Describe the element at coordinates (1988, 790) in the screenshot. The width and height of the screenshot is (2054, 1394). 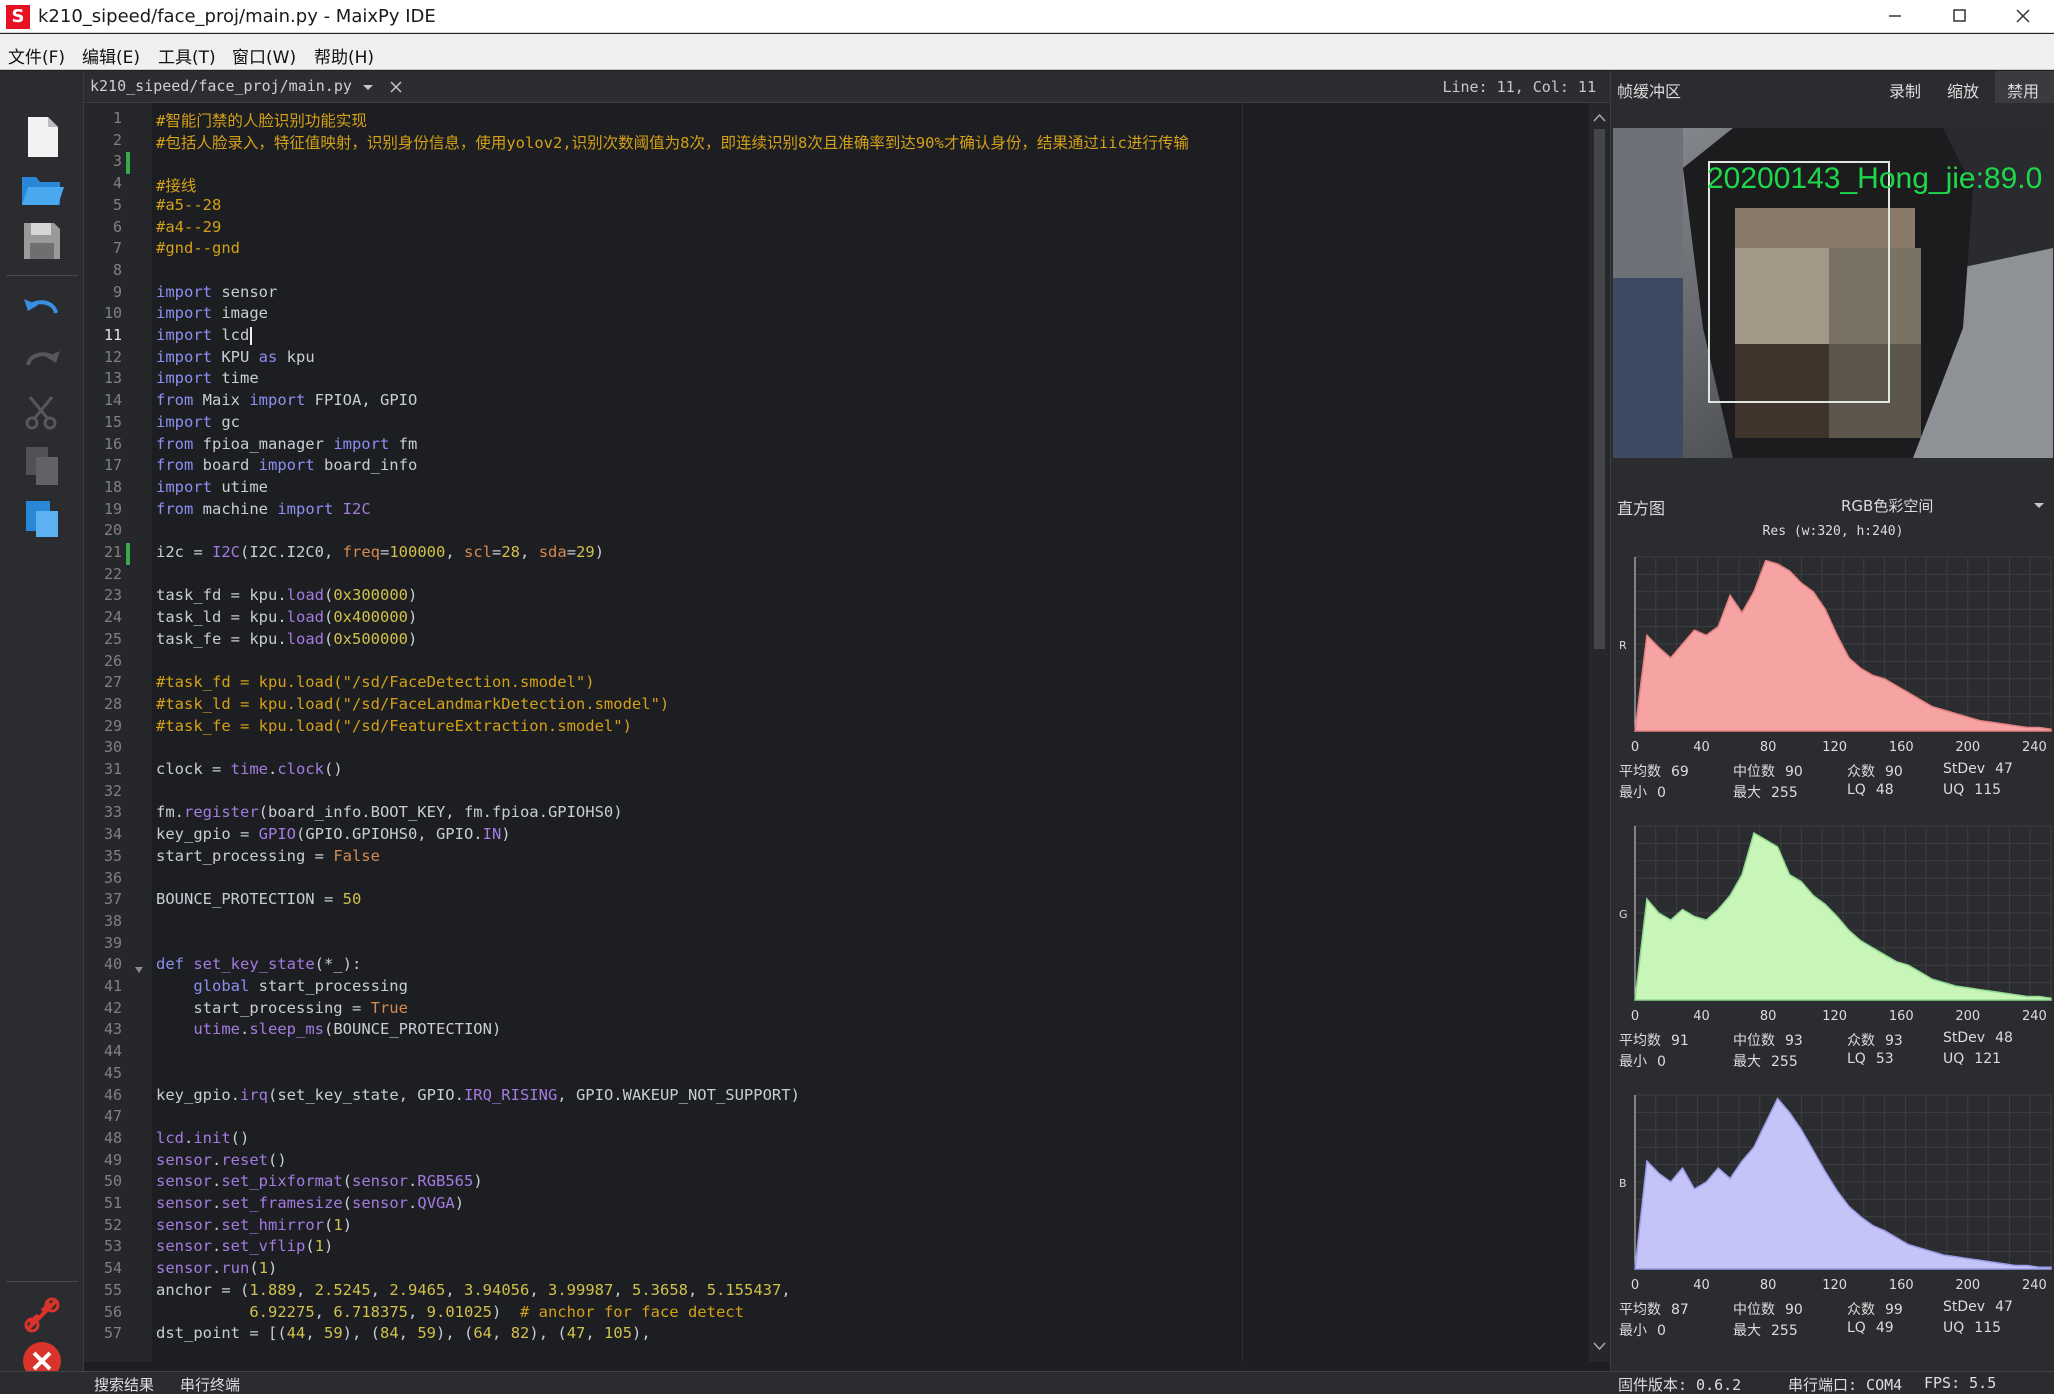
I see `stat-value: 115` at that location.